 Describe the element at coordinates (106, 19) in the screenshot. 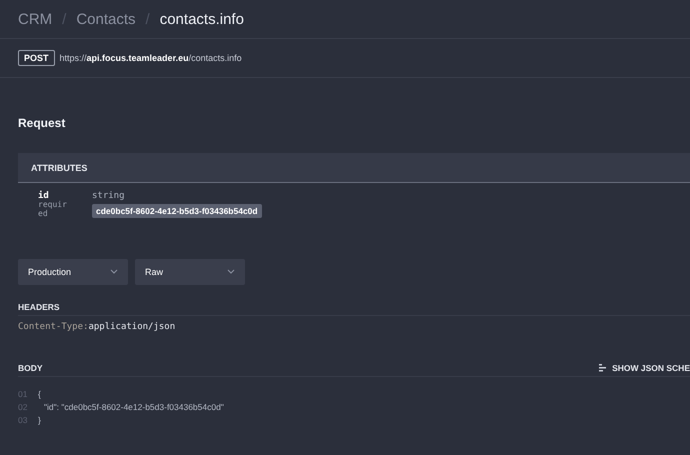

I see `breadcrumb-item: Contacts` at that location.